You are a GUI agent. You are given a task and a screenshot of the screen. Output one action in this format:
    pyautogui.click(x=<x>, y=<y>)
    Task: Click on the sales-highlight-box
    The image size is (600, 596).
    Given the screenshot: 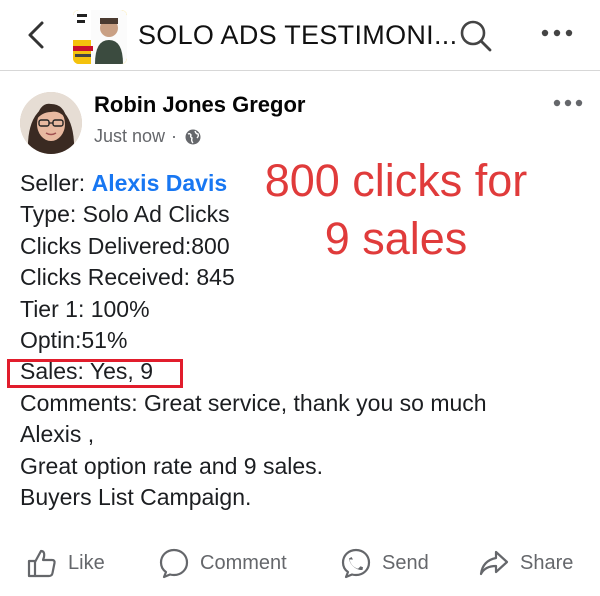 What is the action you would take?
    pyautogui.click(x=95, y=373)
    